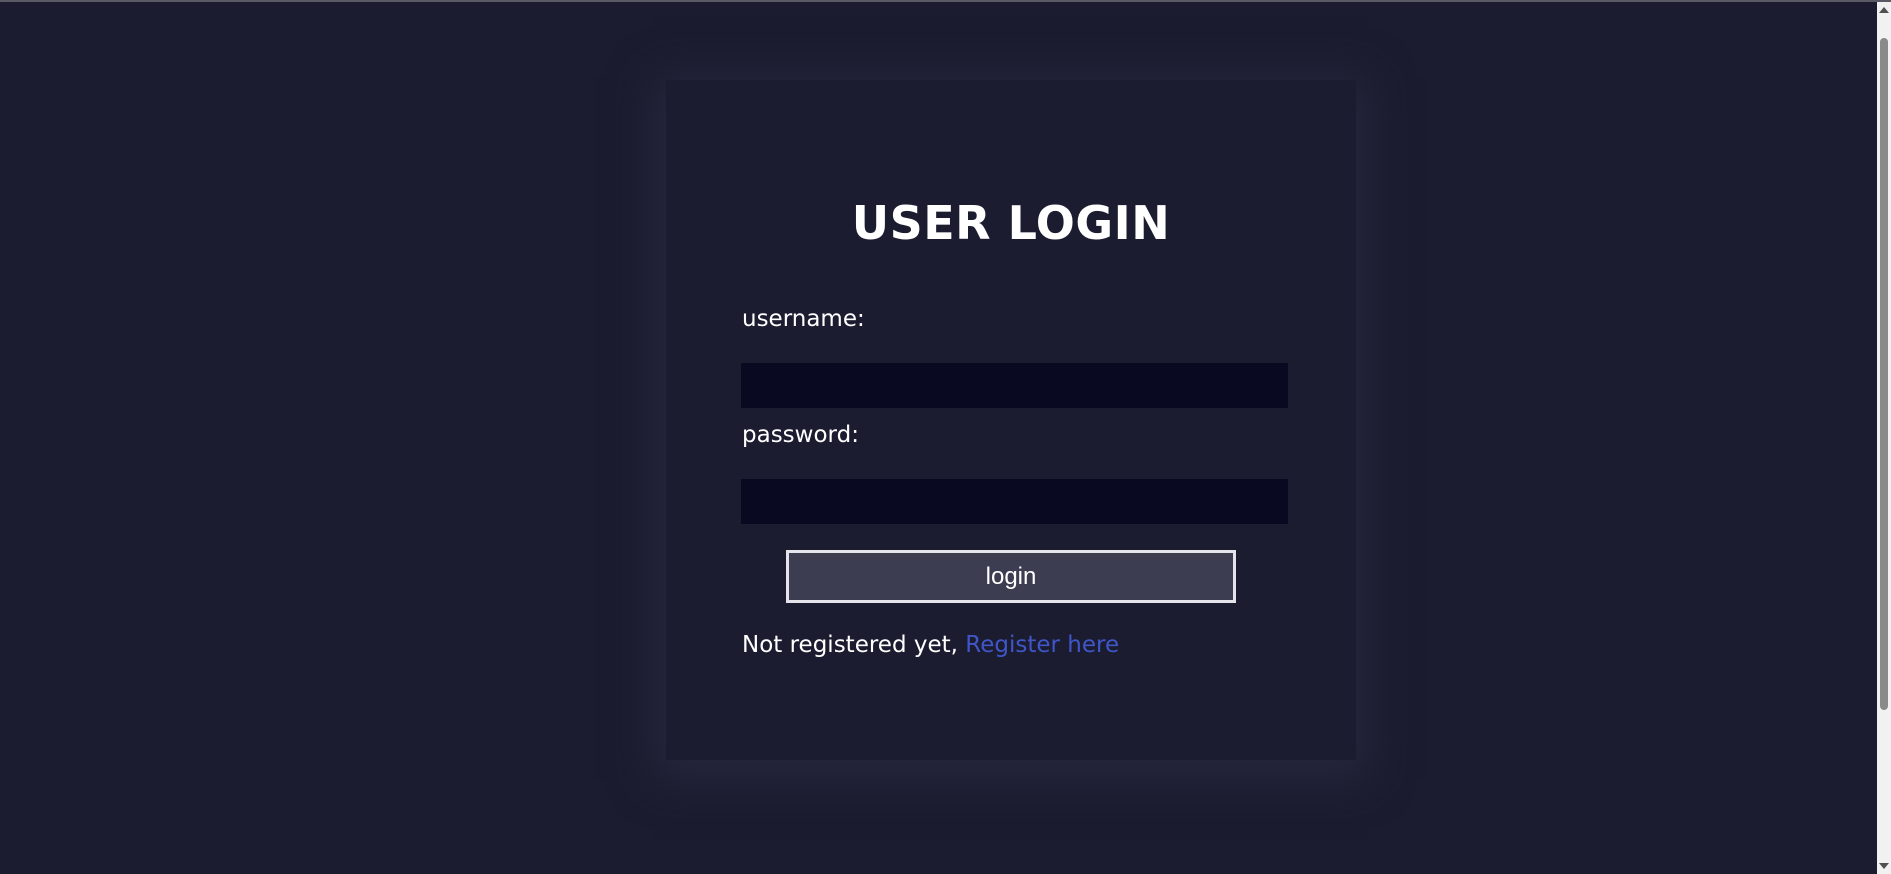 This screenshot has height=874, width=1891. I want to click on scroll-down-button, so click(1884, 866).